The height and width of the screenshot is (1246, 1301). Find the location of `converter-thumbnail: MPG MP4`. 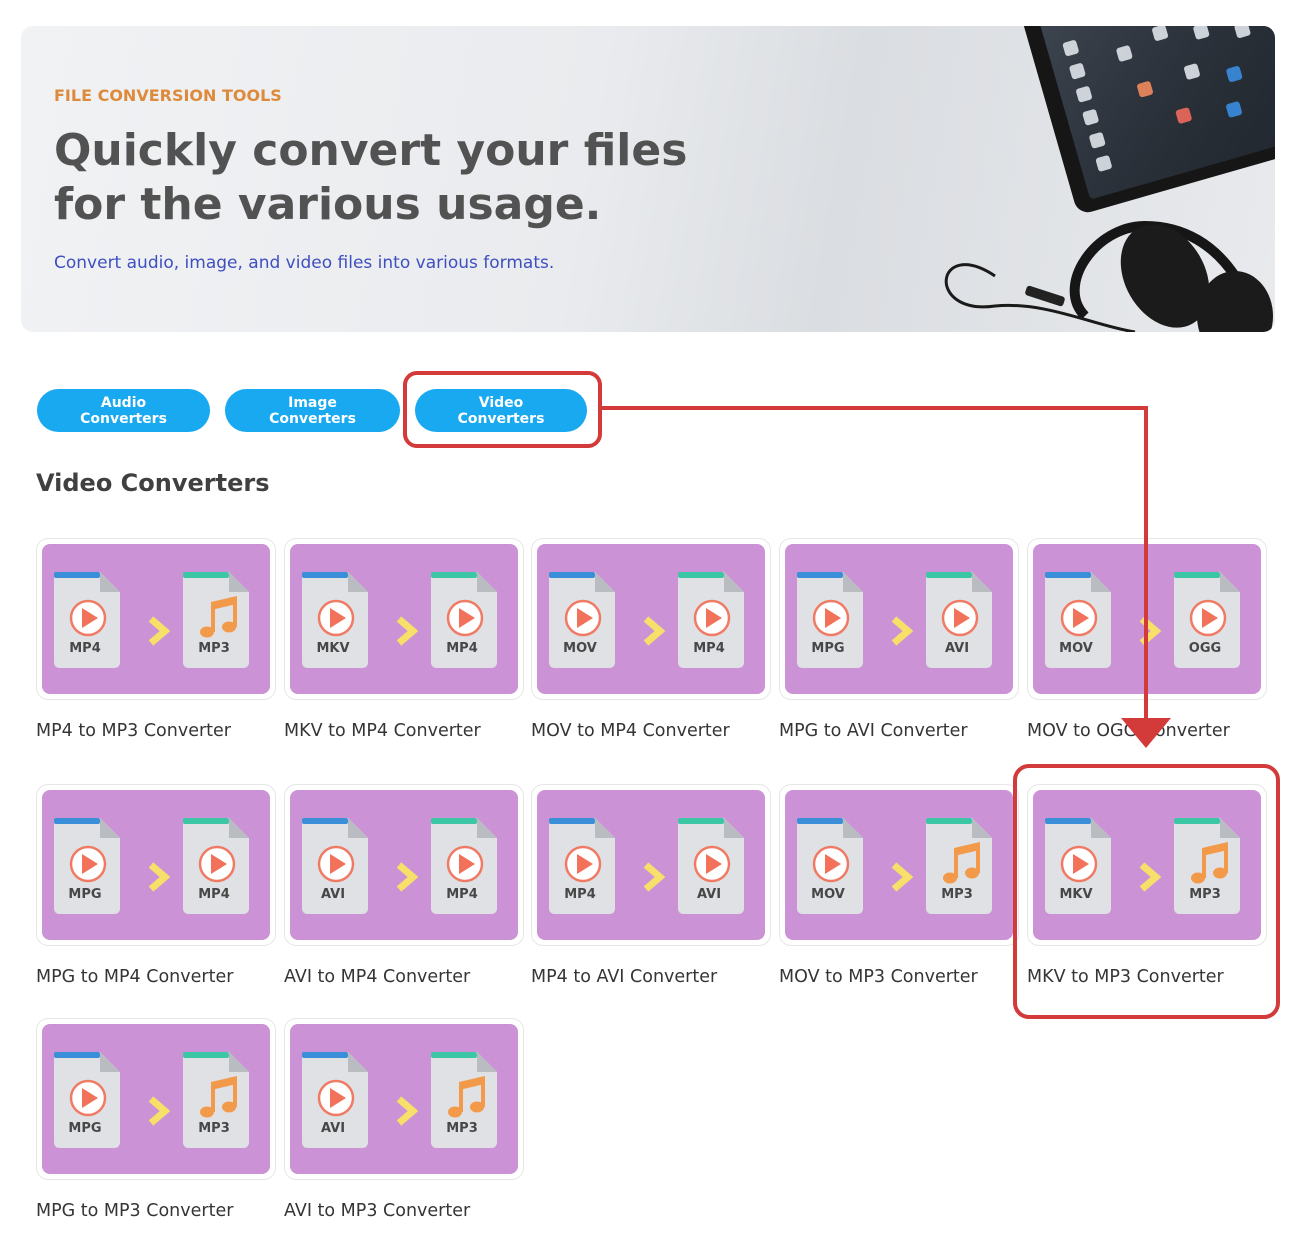

converter-thumbnail: MPG MP4 is located at coordinates (156, 865).